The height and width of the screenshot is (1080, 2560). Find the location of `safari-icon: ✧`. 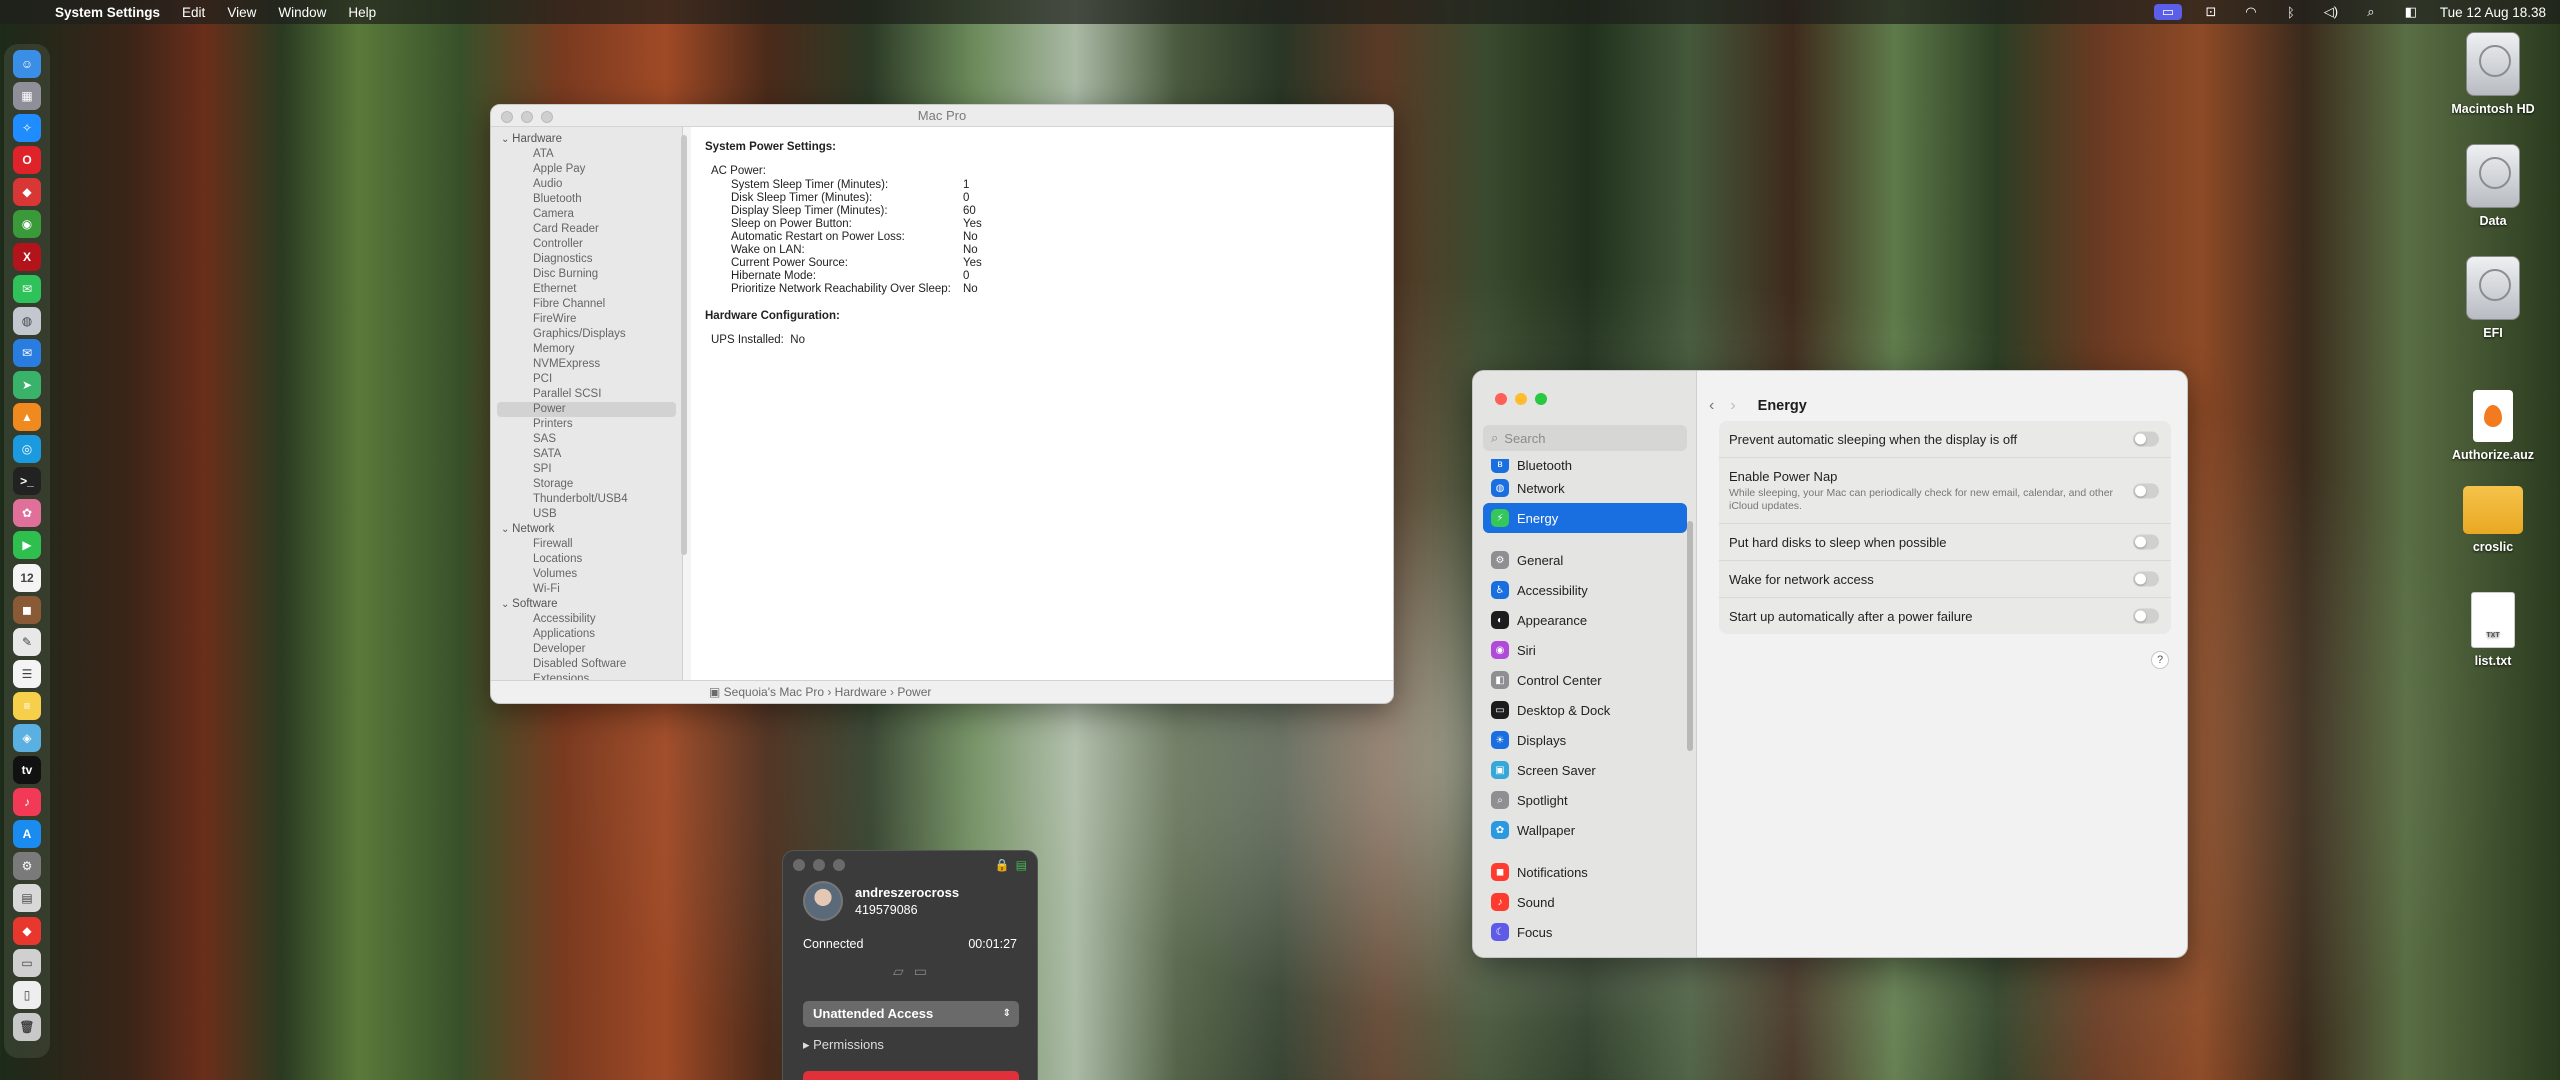

safari-icon: ✧ is located at coordinates (27, 128).